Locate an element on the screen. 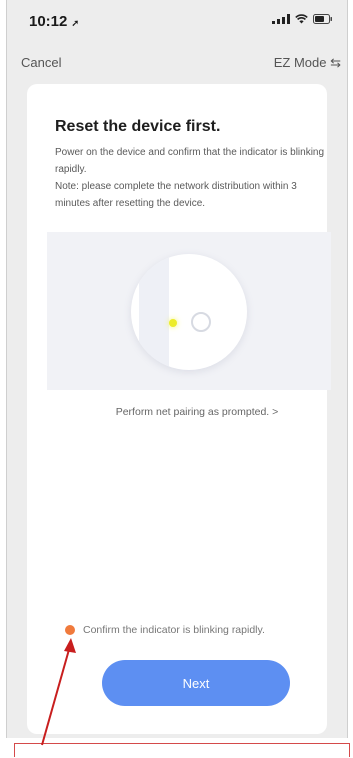  device-image is located at coordinates (189, 312).